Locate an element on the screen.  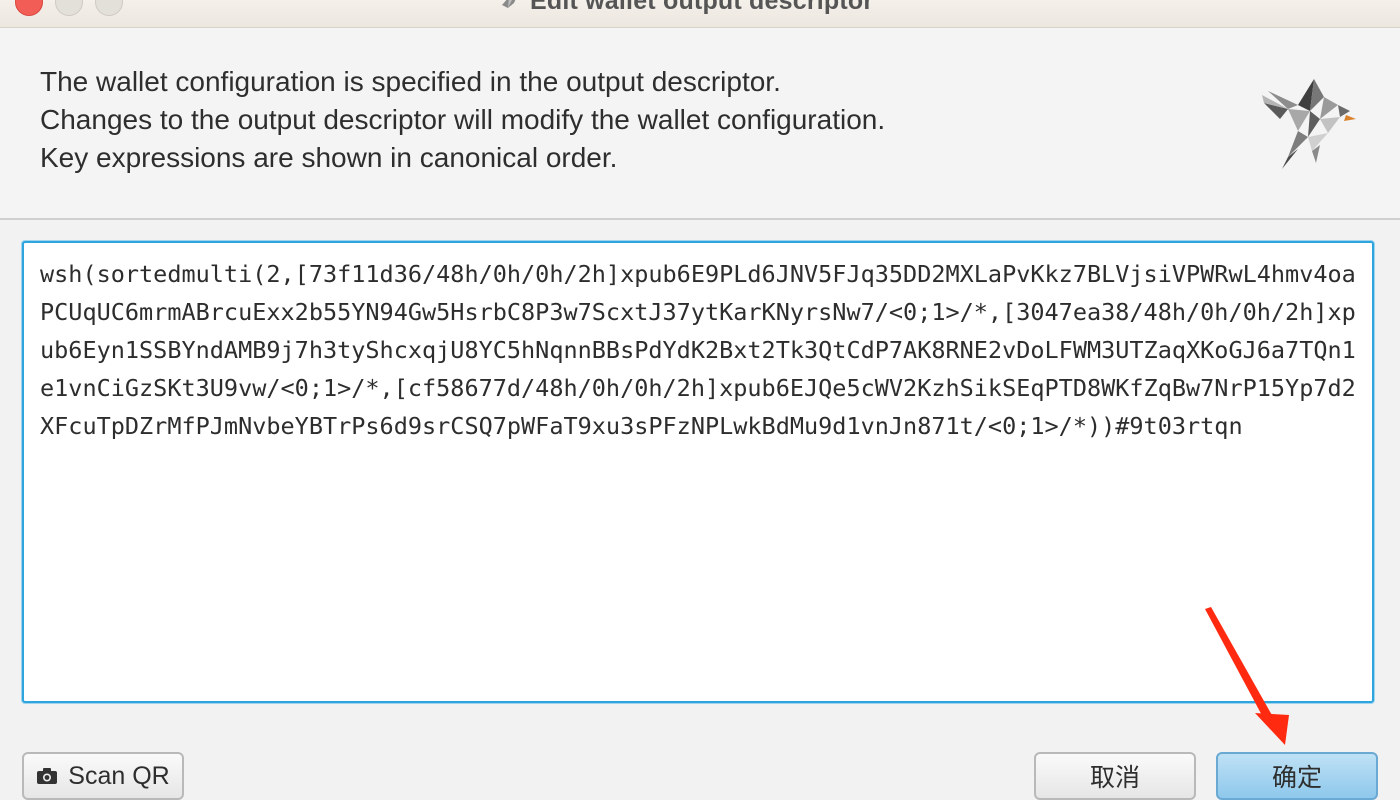
title-bar: Edit wallet output descriptor is located at coordinates (700, 14).